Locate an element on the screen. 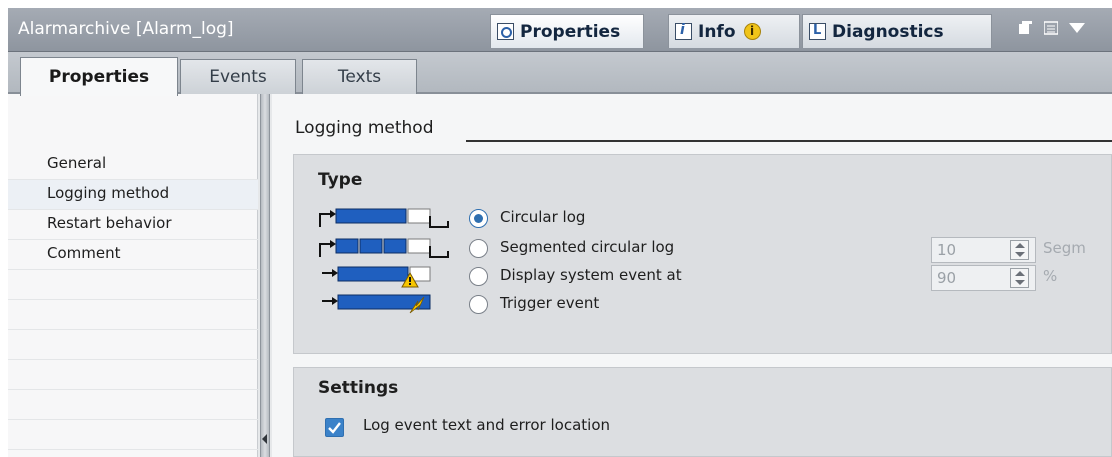 The width and height of the screenshot is (1112, 457). window-title: Alarmarchive [Alarm_log] is located at coordinates (126, 29).